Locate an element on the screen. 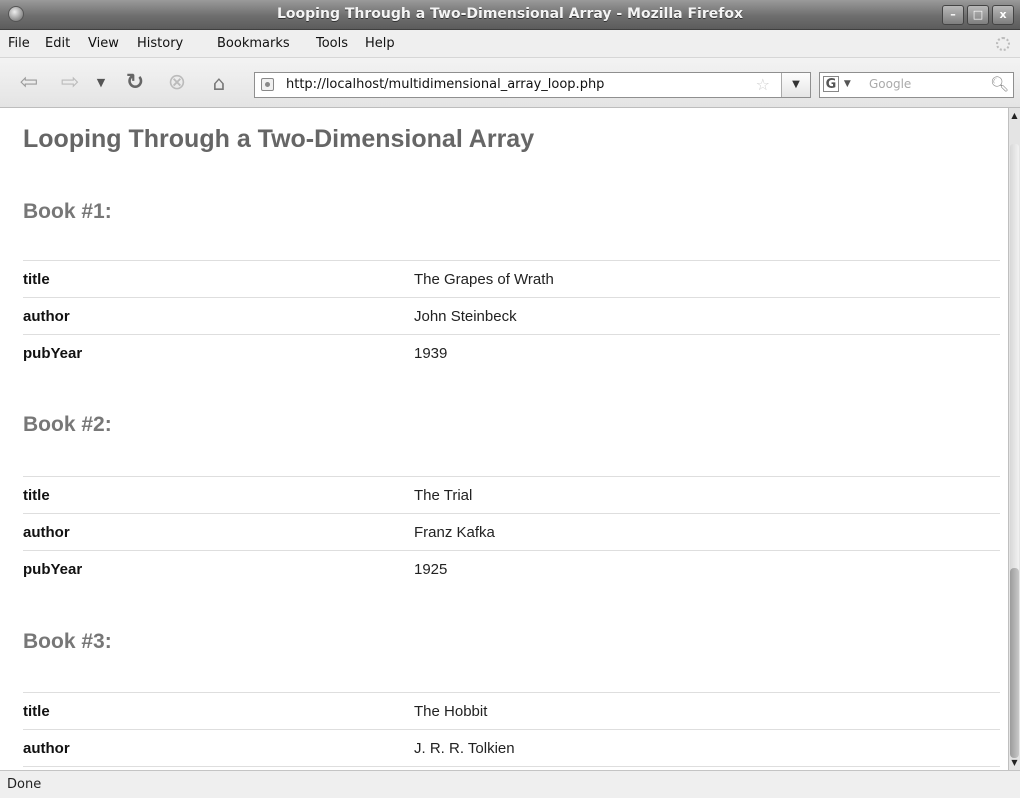 The height and width of the screenshot is (798, 1020). row-value: The Hobbit is located at coordinates (695, 711).